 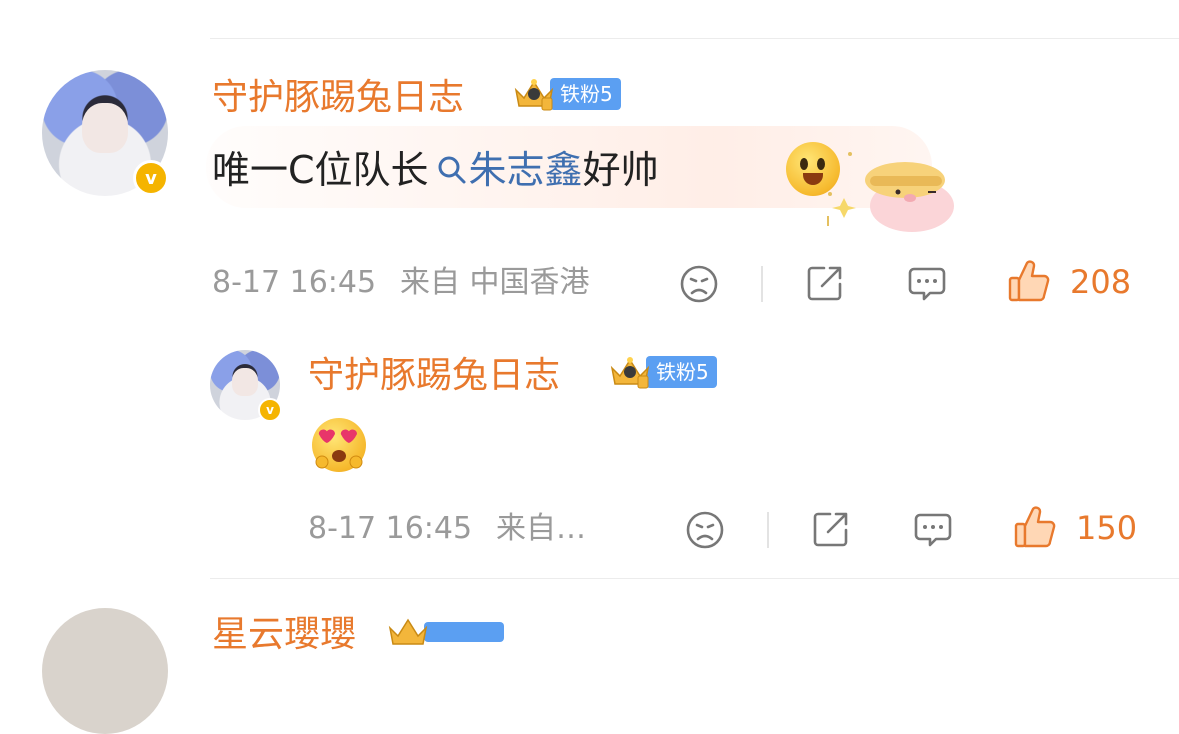 What do you see at coordinates (452, 170) in the screenshot?
I see `search-icon` at bounding box center [452, 170].